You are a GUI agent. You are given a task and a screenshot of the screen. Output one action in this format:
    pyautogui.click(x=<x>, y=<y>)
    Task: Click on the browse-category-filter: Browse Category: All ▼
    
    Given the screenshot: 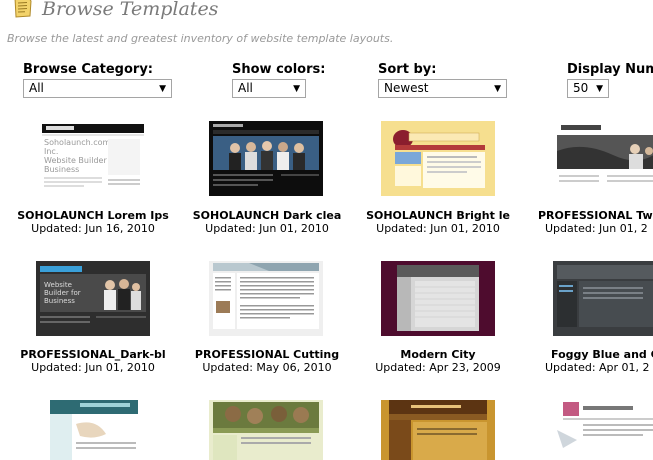 What is the action you would take?
    pyautogui.click(x=97, y=80)
    